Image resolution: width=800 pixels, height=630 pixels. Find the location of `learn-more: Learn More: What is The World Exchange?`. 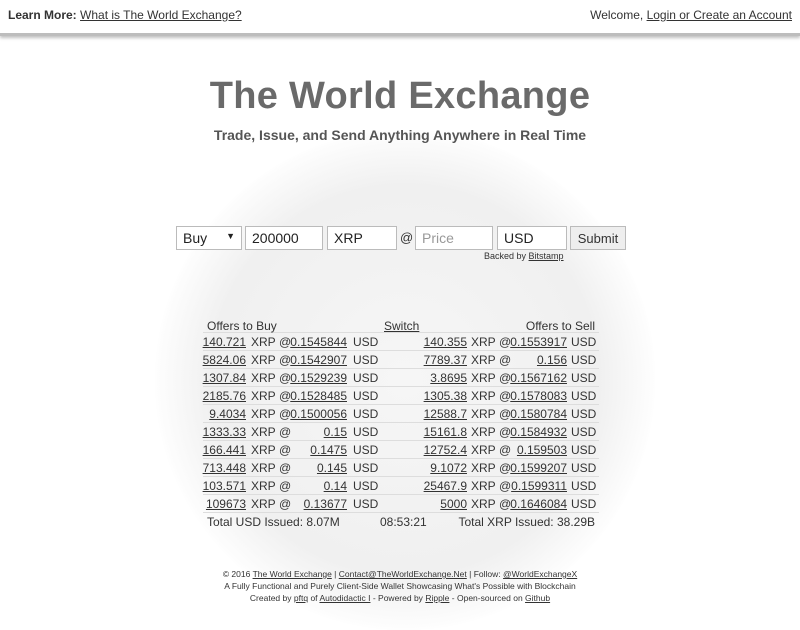

learn-more: Learn More: What is The World Exchange? is located at coordinates (125, 15).